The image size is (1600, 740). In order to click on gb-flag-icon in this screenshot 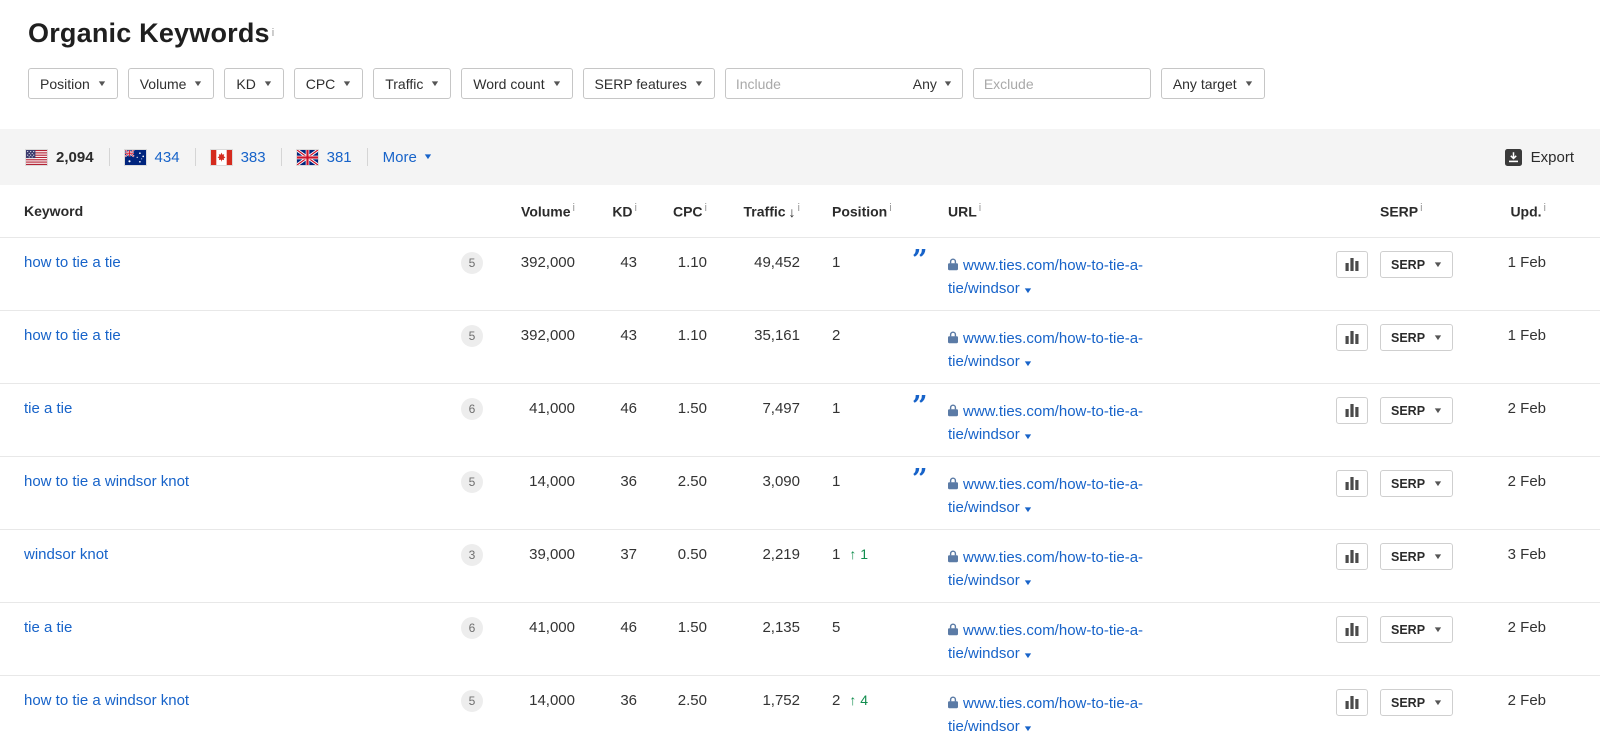, I will do `click(307, 157)`.